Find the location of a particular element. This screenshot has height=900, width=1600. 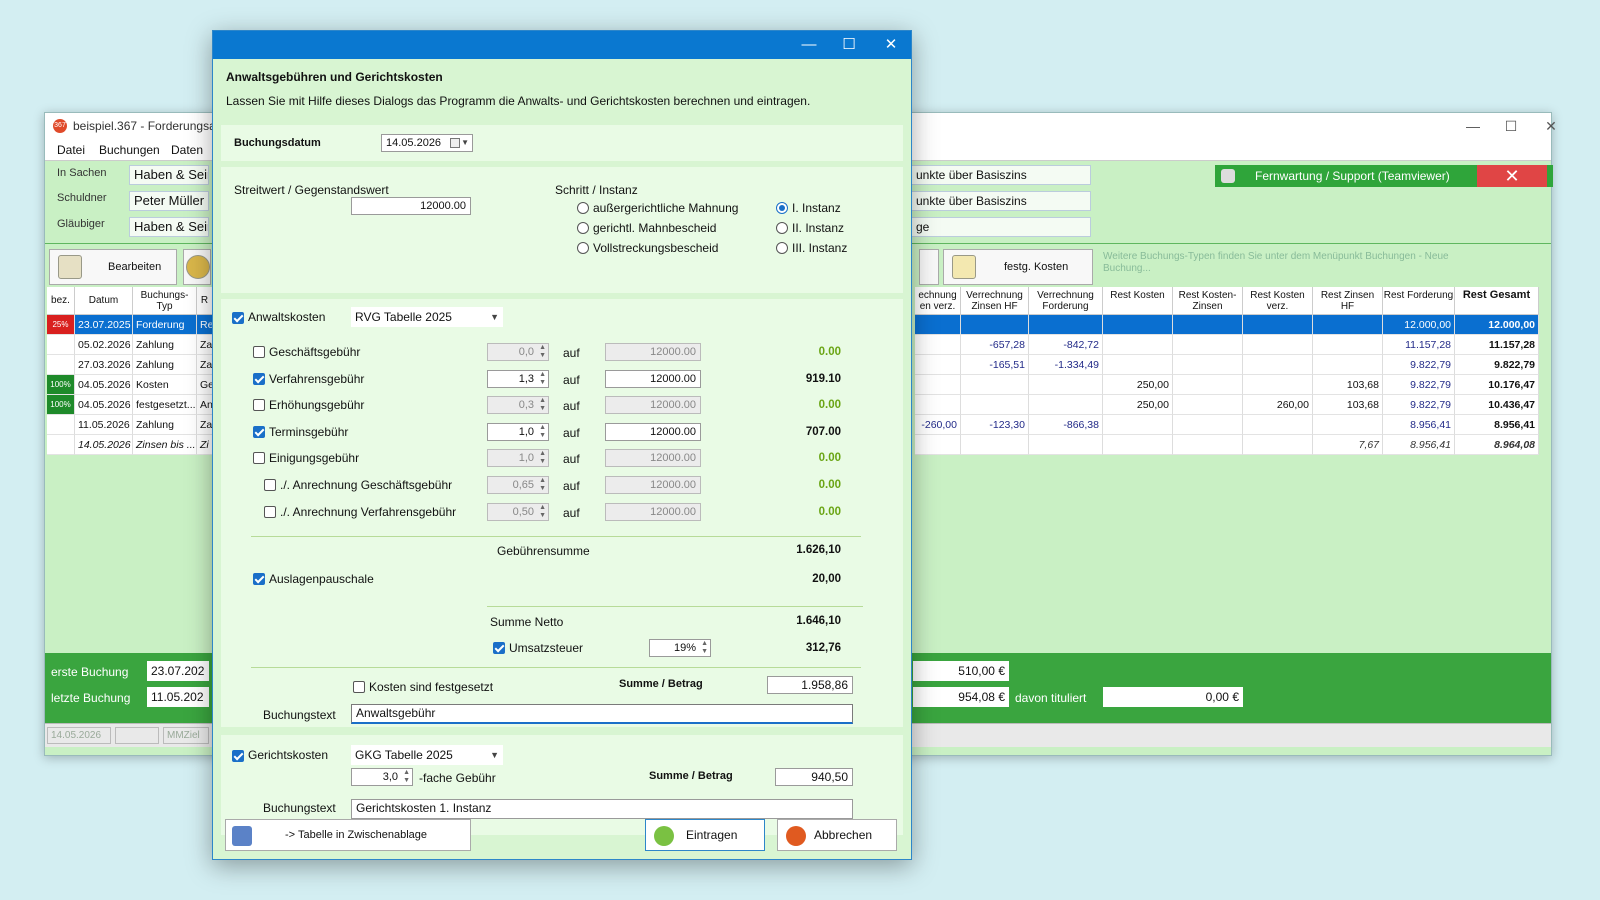

fee-label: Erhöhungsgebühr is located at coordinates (316, 405).